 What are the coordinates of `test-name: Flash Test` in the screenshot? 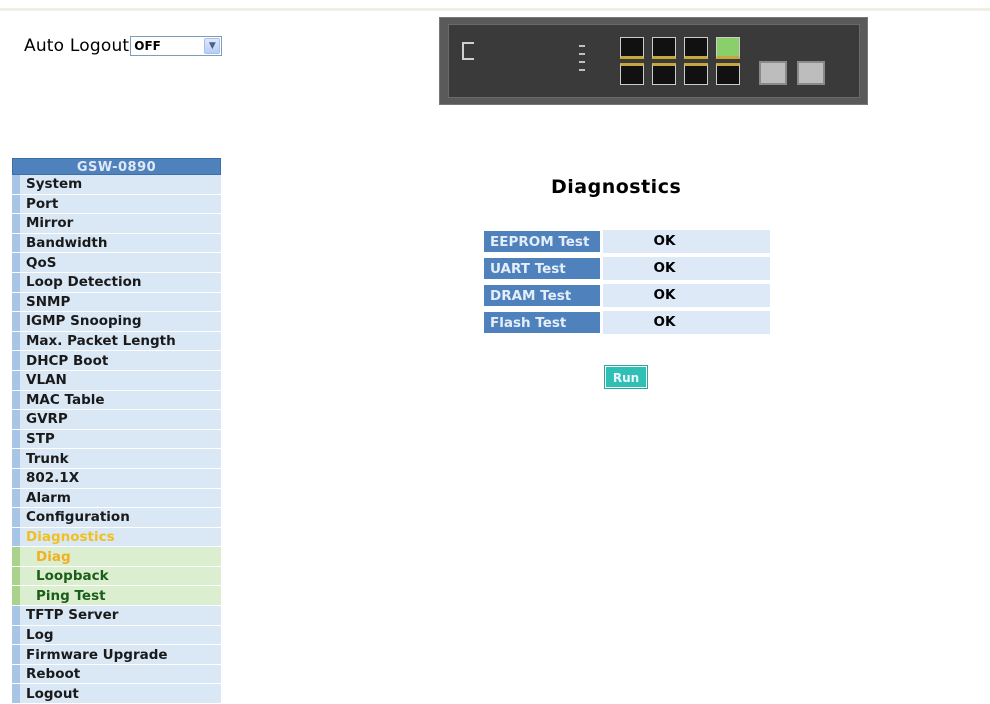 It's located at (543, 322).